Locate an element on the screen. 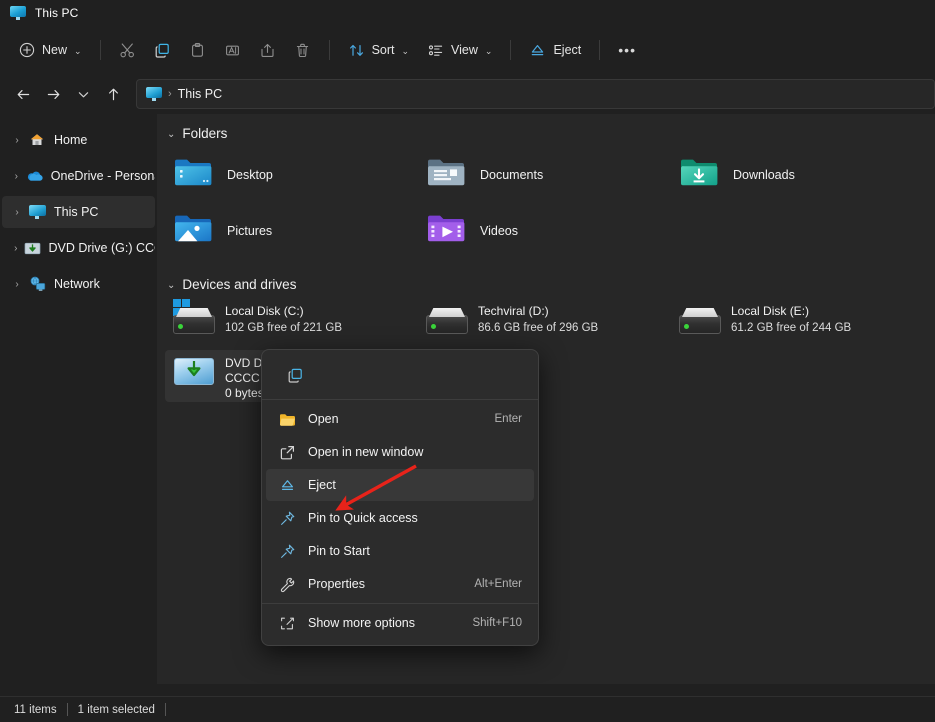 The width and height of the screenshot is (935, 722). new-button: New ⌄ is located at coordinates (50, 50).